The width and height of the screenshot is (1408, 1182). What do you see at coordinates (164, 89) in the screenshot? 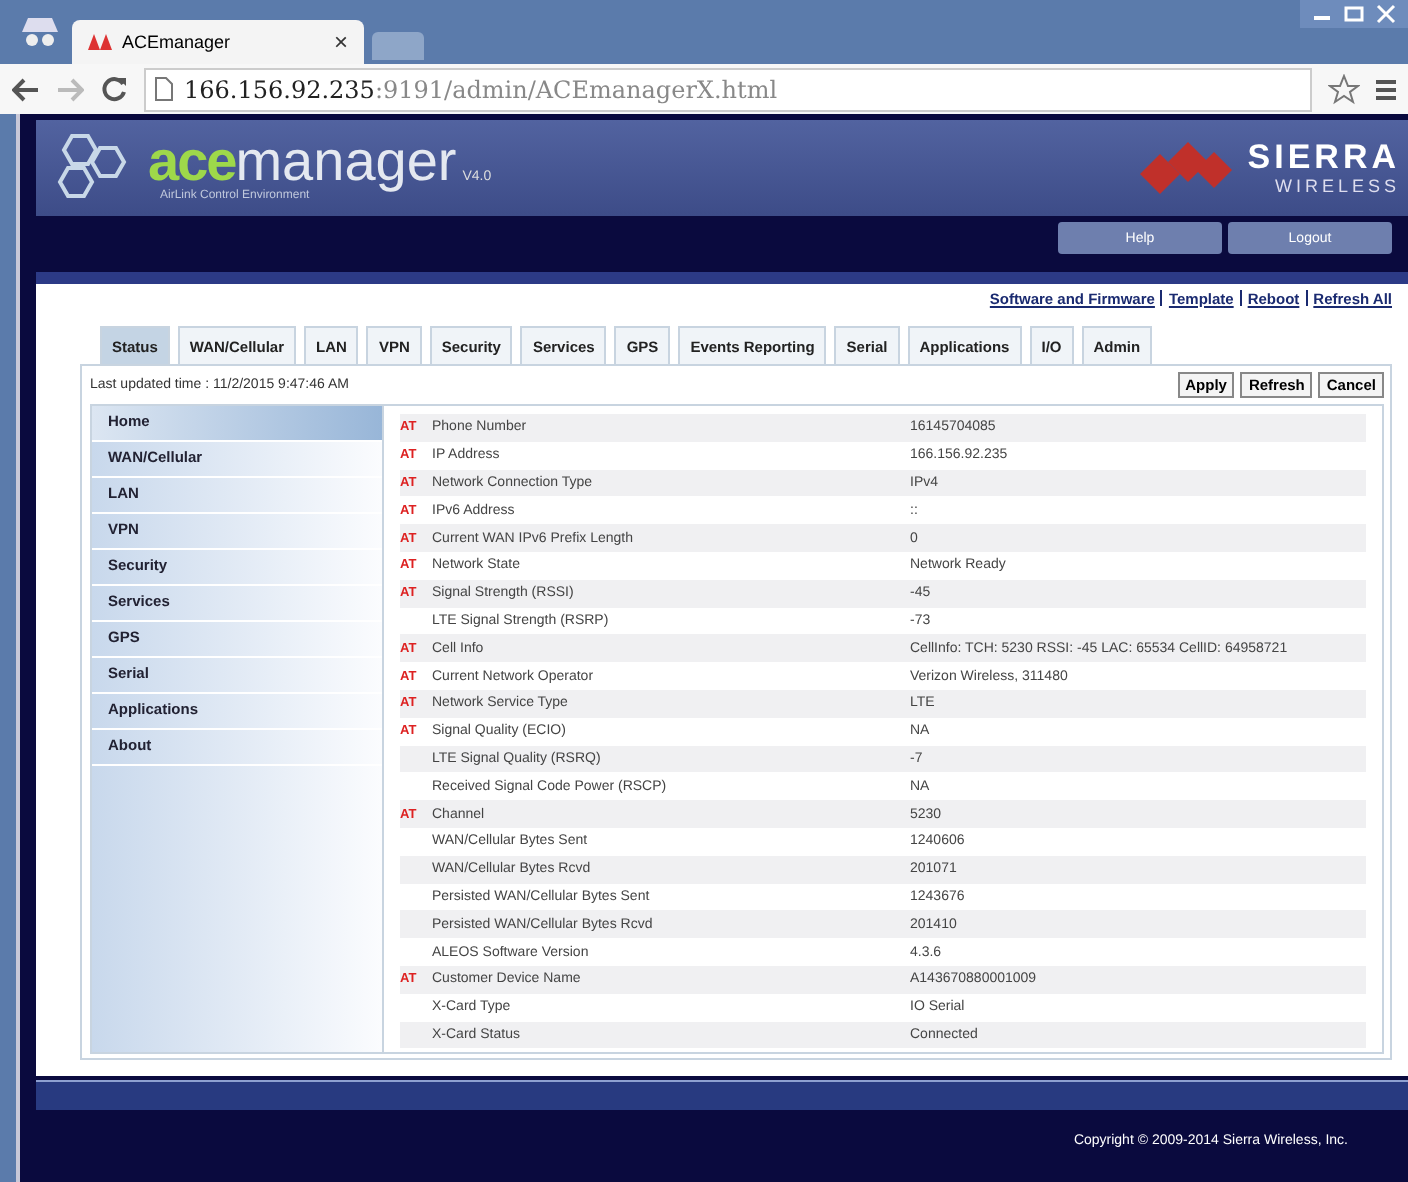
I see `page-icon` at bounding box center [164, 89].